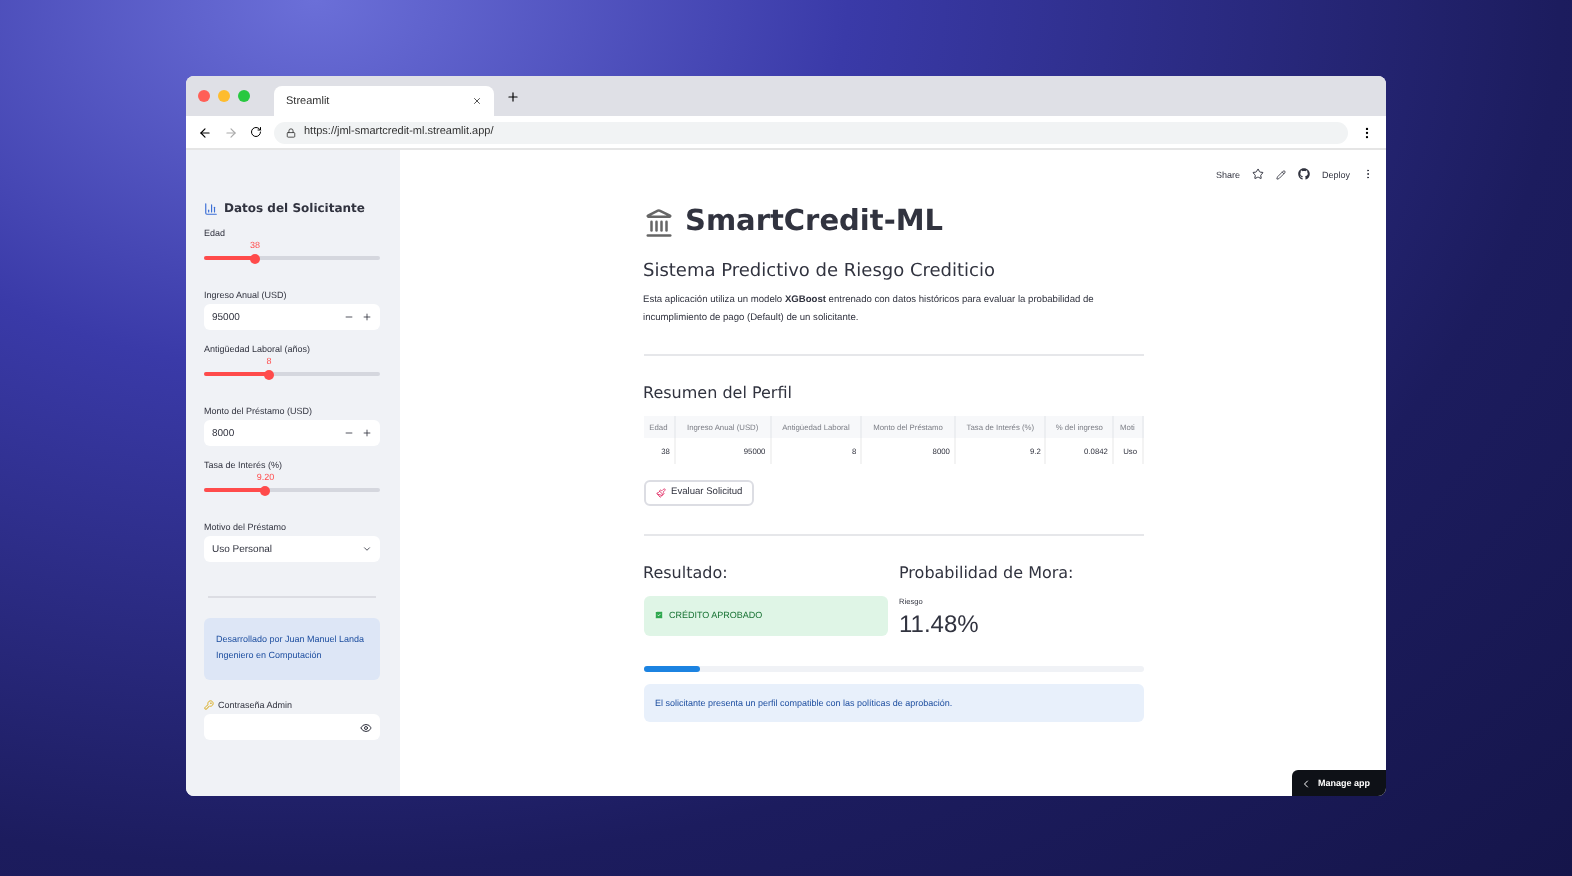 Image resolution: width=1572 pixels, height=876 pixels. Describe the element at coordinates (292, 727) in the screenshot. I see `password-field` at that location.